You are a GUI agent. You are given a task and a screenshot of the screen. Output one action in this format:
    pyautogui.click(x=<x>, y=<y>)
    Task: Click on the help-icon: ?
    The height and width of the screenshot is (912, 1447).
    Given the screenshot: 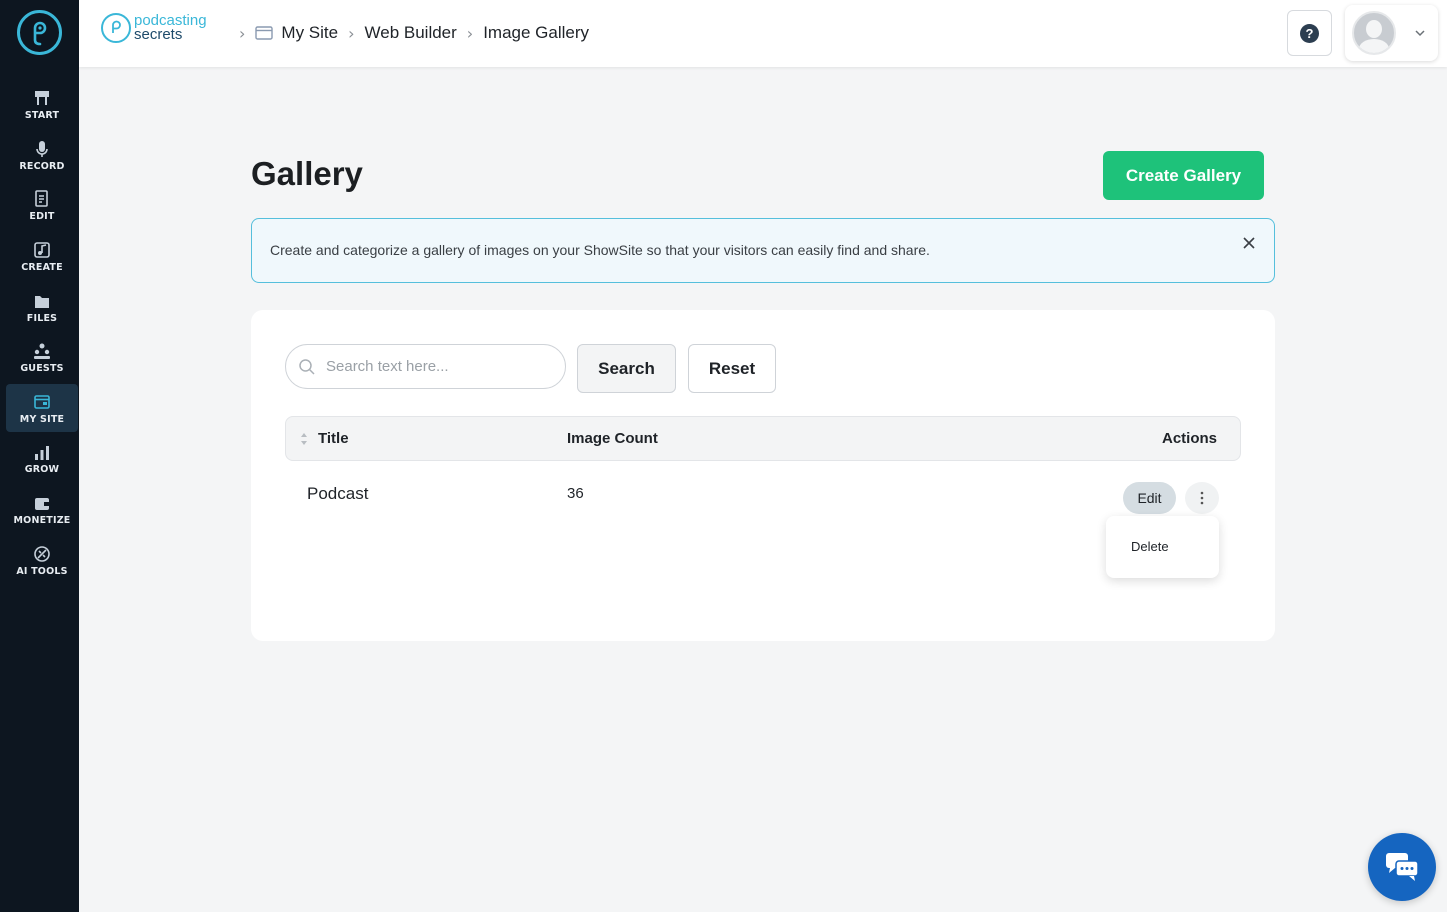 What is the action you would take?
    pyautogui.click(x=1309, y=33)
    